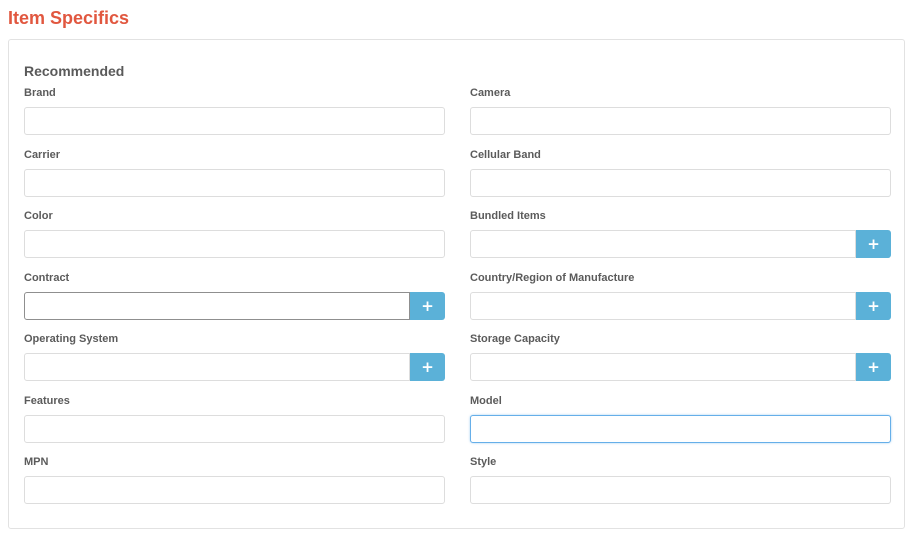 The height and width of the screenshot is (539, 915). What do you see at coordinates (40, 93) in the screenshot?
I see `brand-label: Brand` at bounding box center [40, 93].